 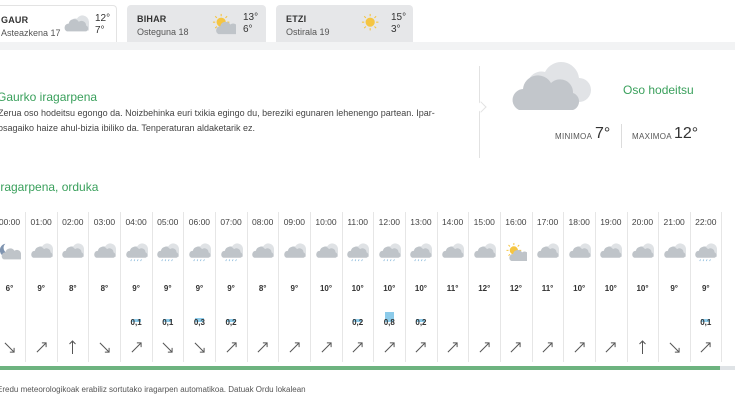 What do you see at coordinates (251, 17) in the screenshot?
I see `tab-max-temp: 13°` at bounding box center [251, 17].